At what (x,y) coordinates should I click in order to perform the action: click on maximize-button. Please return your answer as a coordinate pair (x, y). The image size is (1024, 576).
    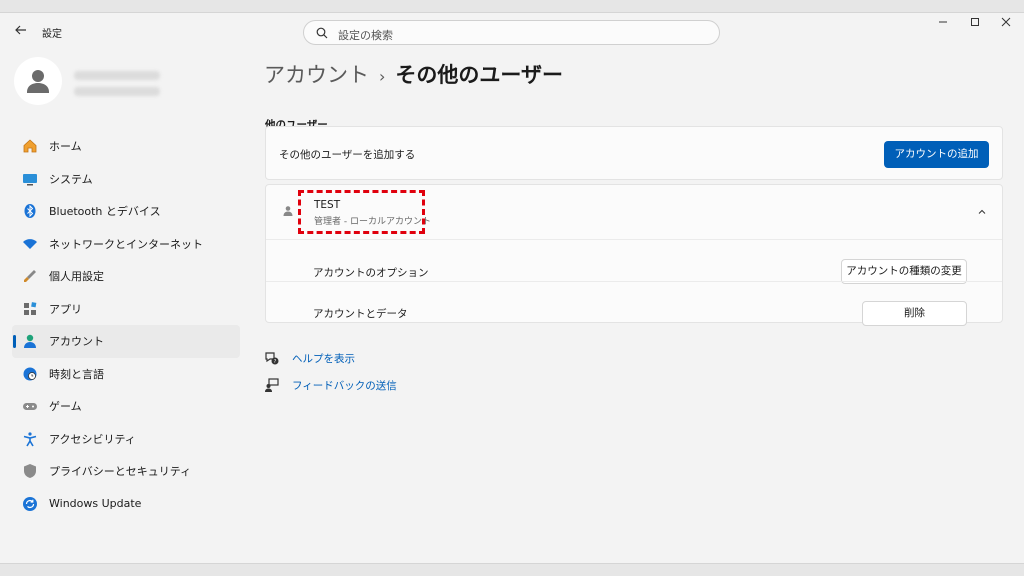
    Looking at the image, I should click on (975, 24).